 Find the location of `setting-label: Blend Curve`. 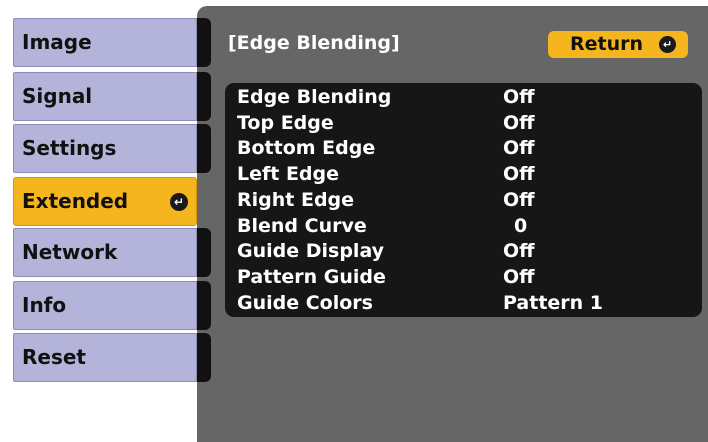

setting-label: Blend Curve is located at coordinates (302, 226).